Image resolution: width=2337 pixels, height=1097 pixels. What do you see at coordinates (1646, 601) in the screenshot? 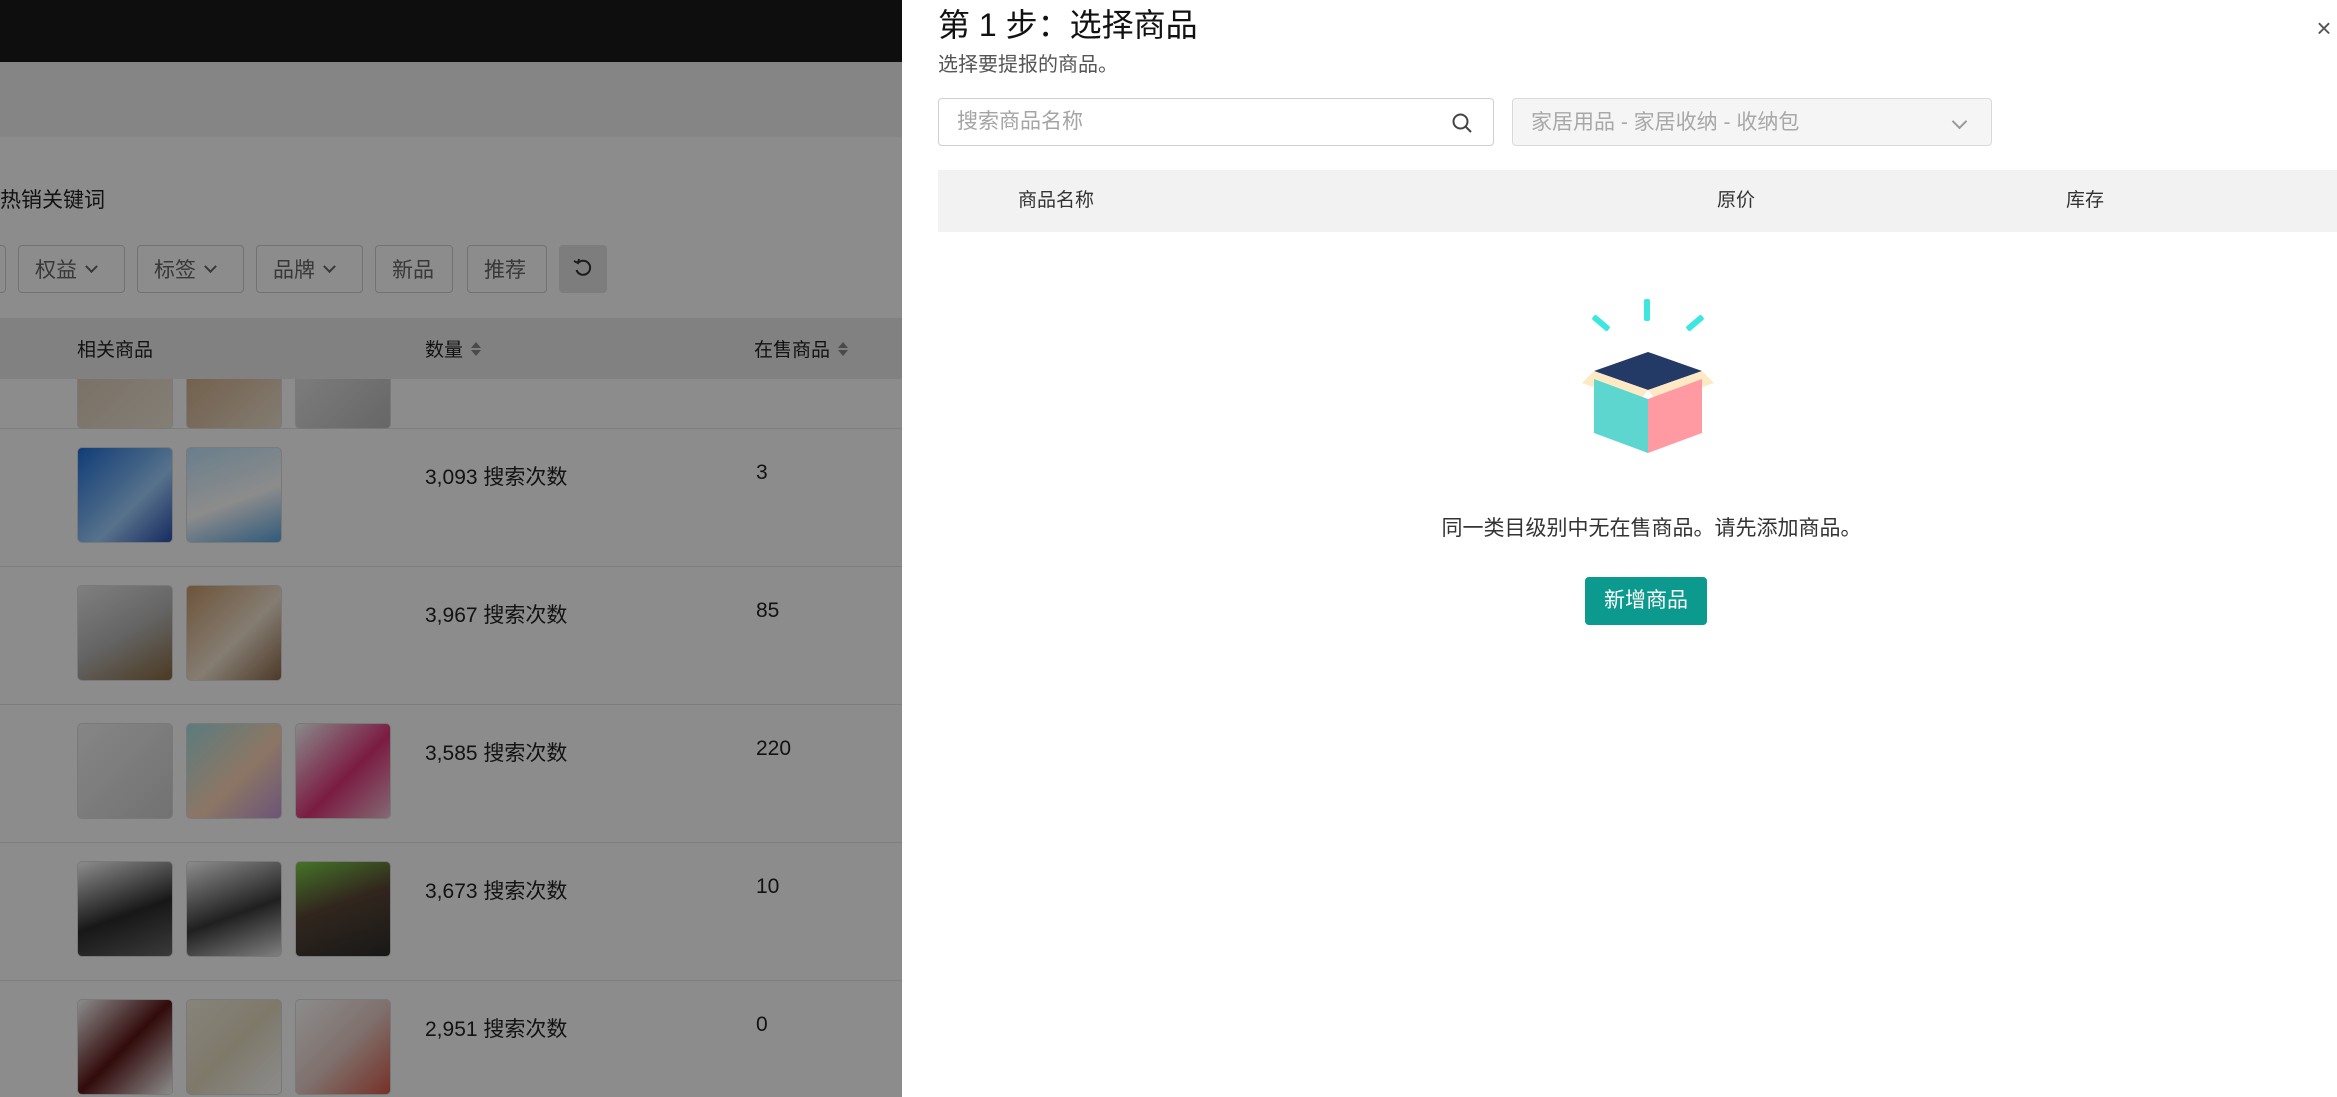
I see `add-product-button: 新增商品` at bounding box center [1646, 601].